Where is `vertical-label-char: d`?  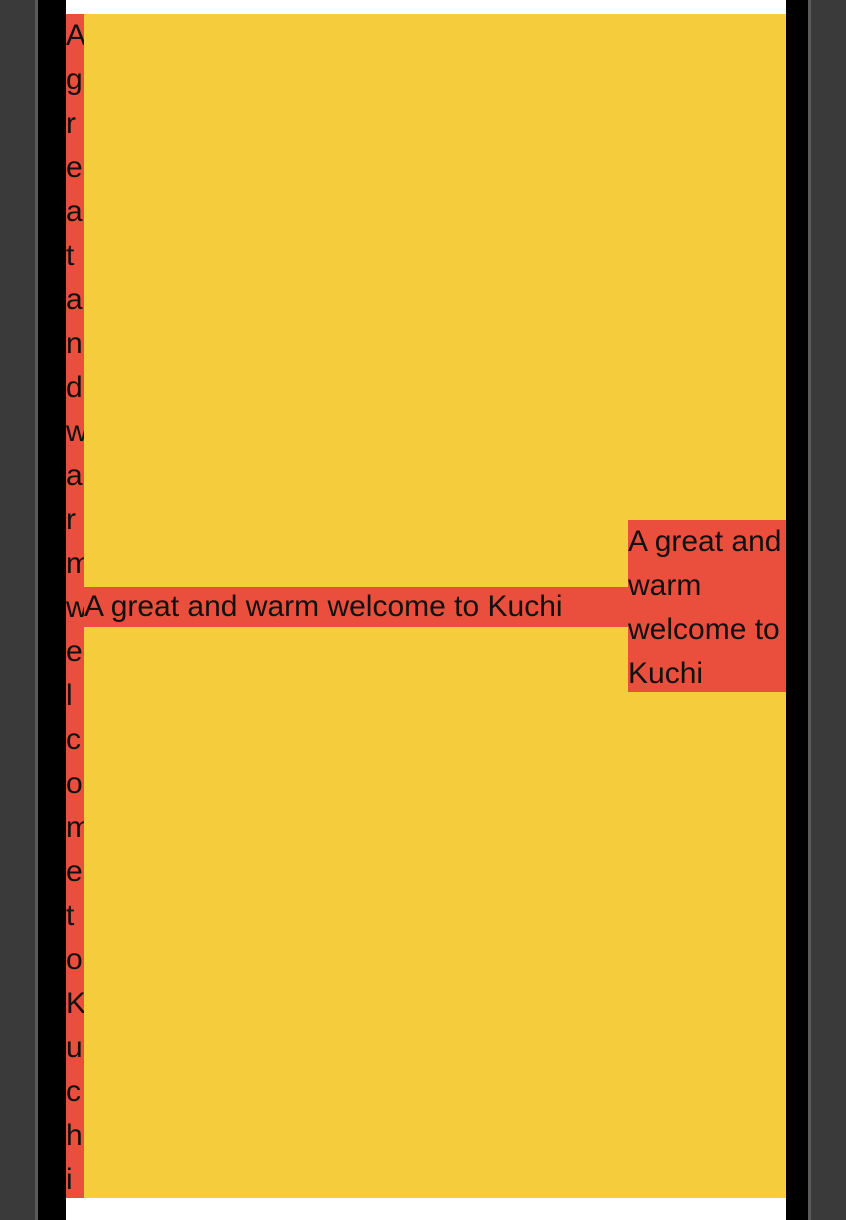 vertical-label-char: d is located at coordinates (74, 387).